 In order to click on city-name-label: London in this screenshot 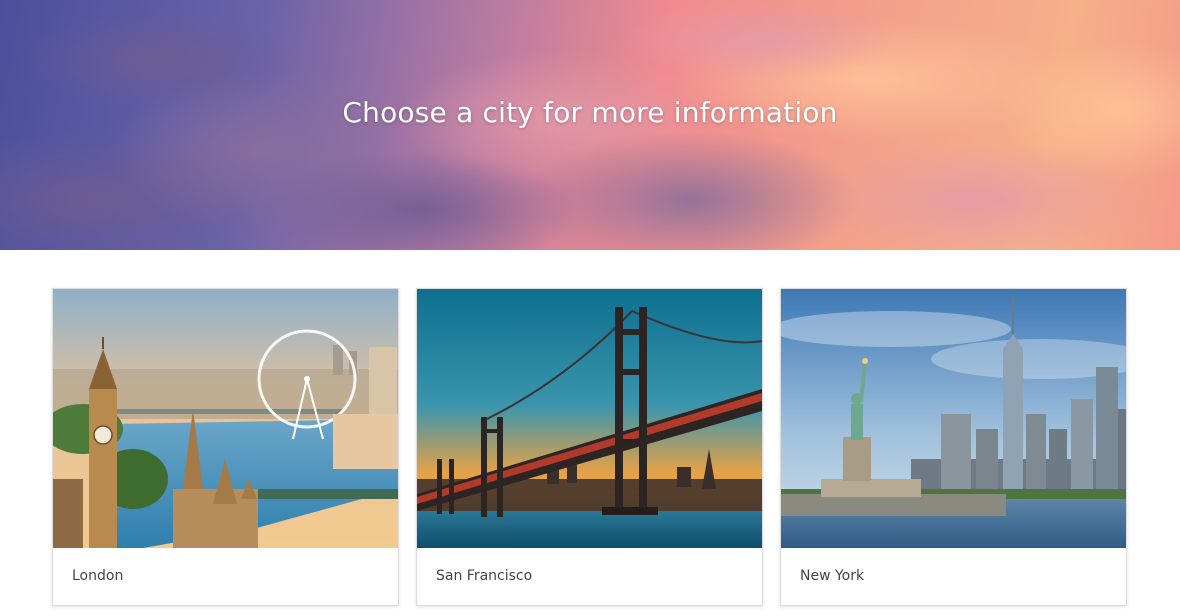, I will do `click(98, 576)`.